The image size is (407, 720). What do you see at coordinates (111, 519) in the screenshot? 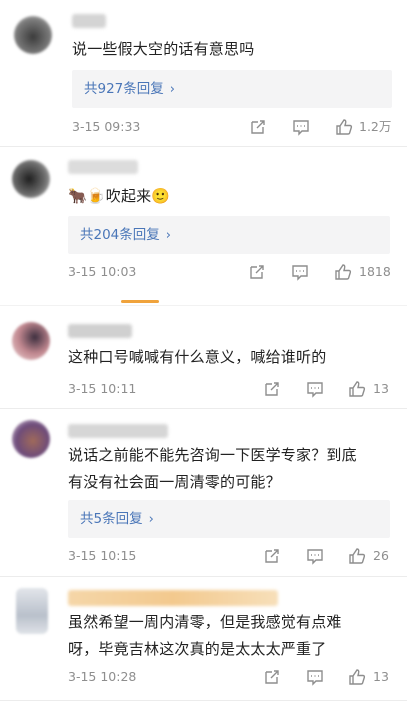
I see `reply-count-label: 共5条回复` at bounding box center [111, 519].